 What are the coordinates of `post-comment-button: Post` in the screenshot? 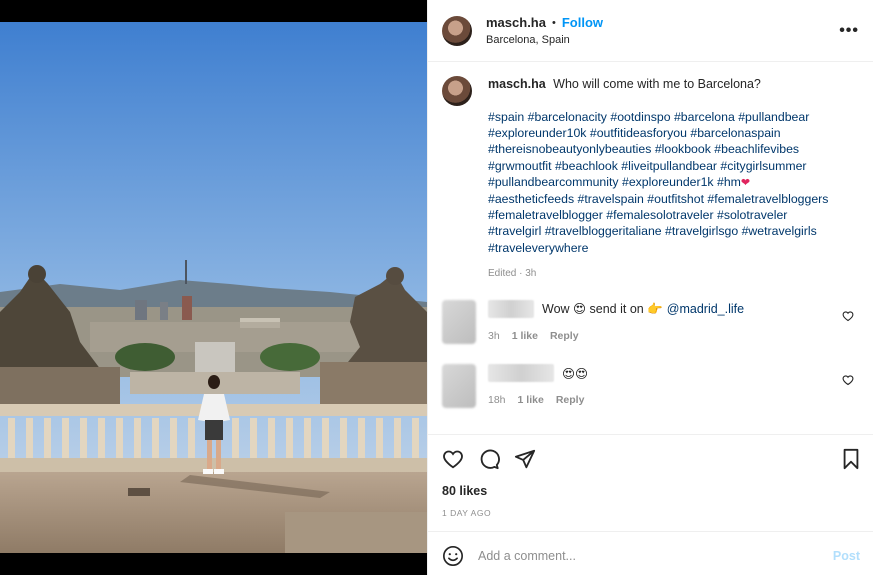 It's located at (846, 556).